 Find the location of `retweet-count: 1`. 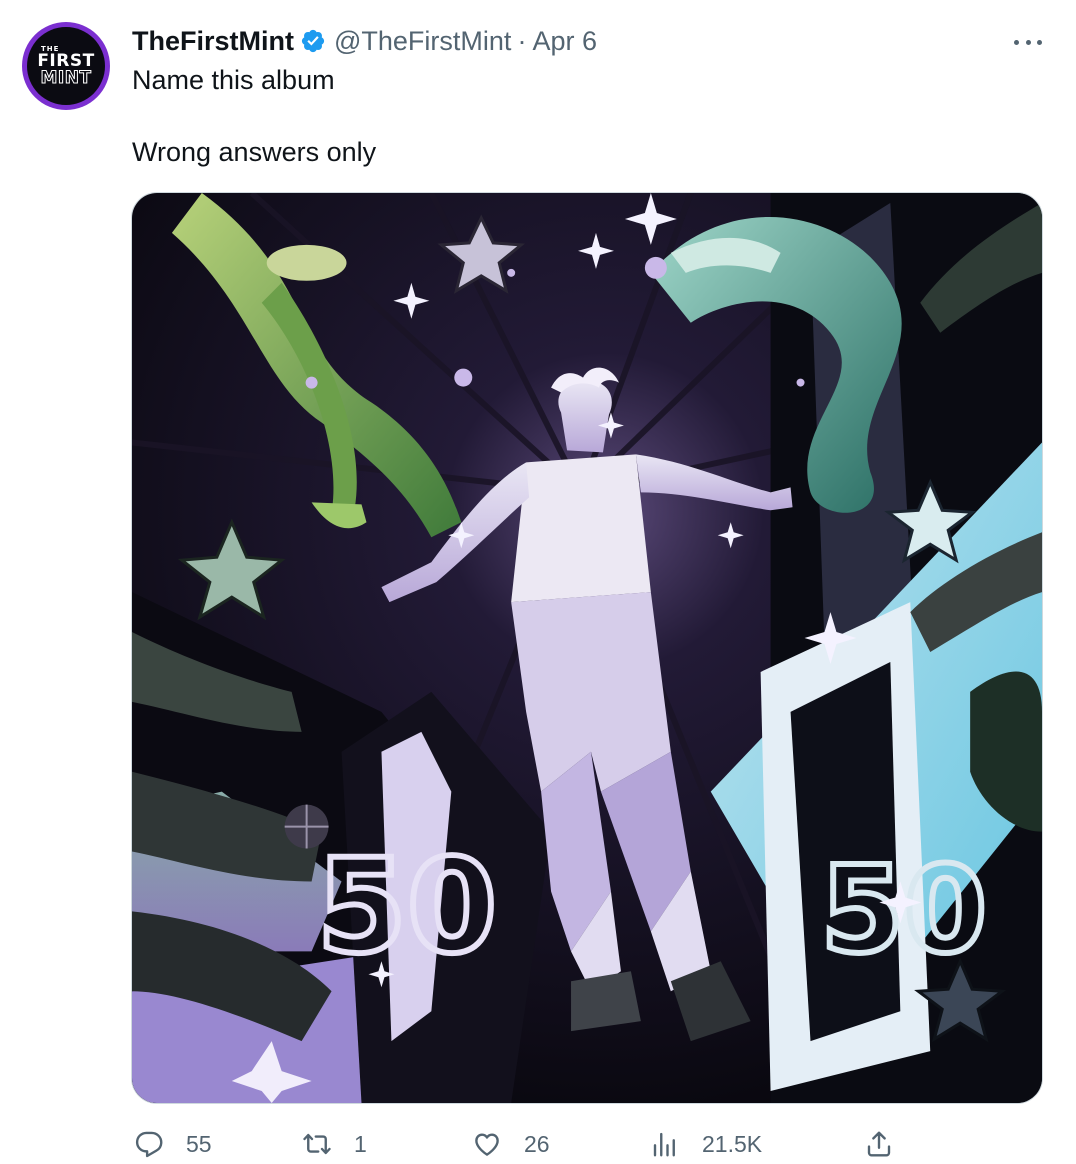

retweet-count: 1 is located at coordinates (360, 1143).